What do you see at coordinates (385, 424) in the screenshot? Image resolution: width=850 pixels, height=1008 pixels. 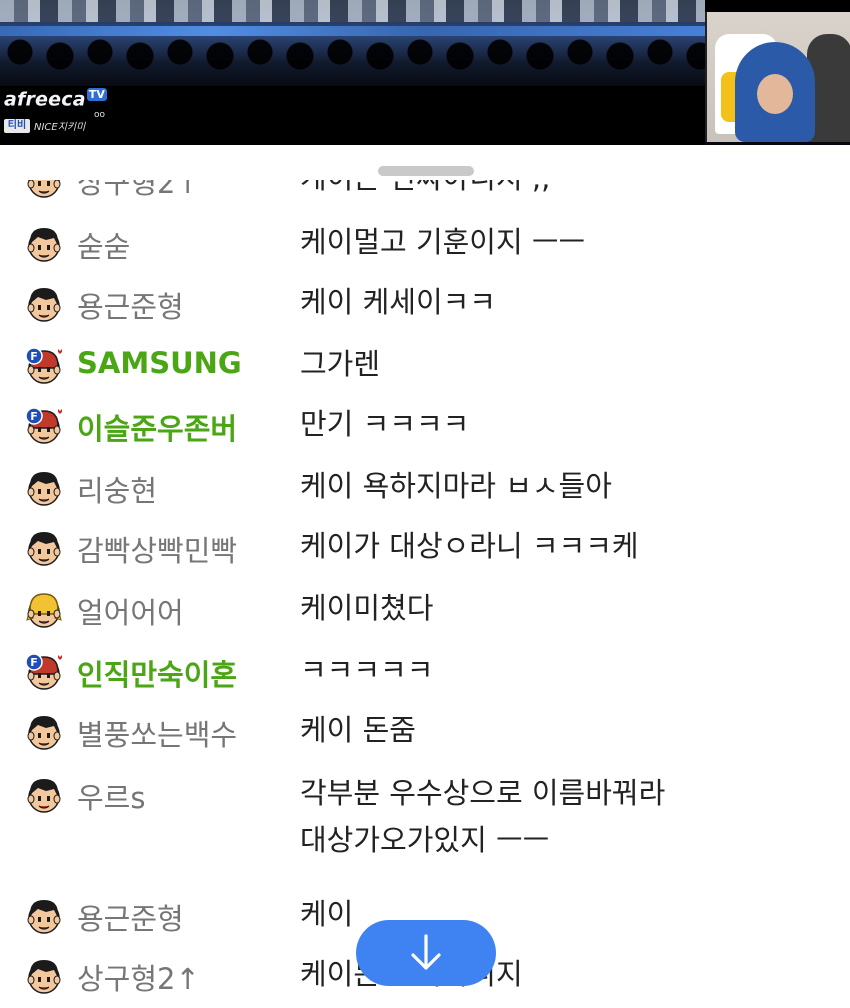 I see `chat-text: 만기 ㅋㅋㅋㅋ` at bounding box center [385, 424].